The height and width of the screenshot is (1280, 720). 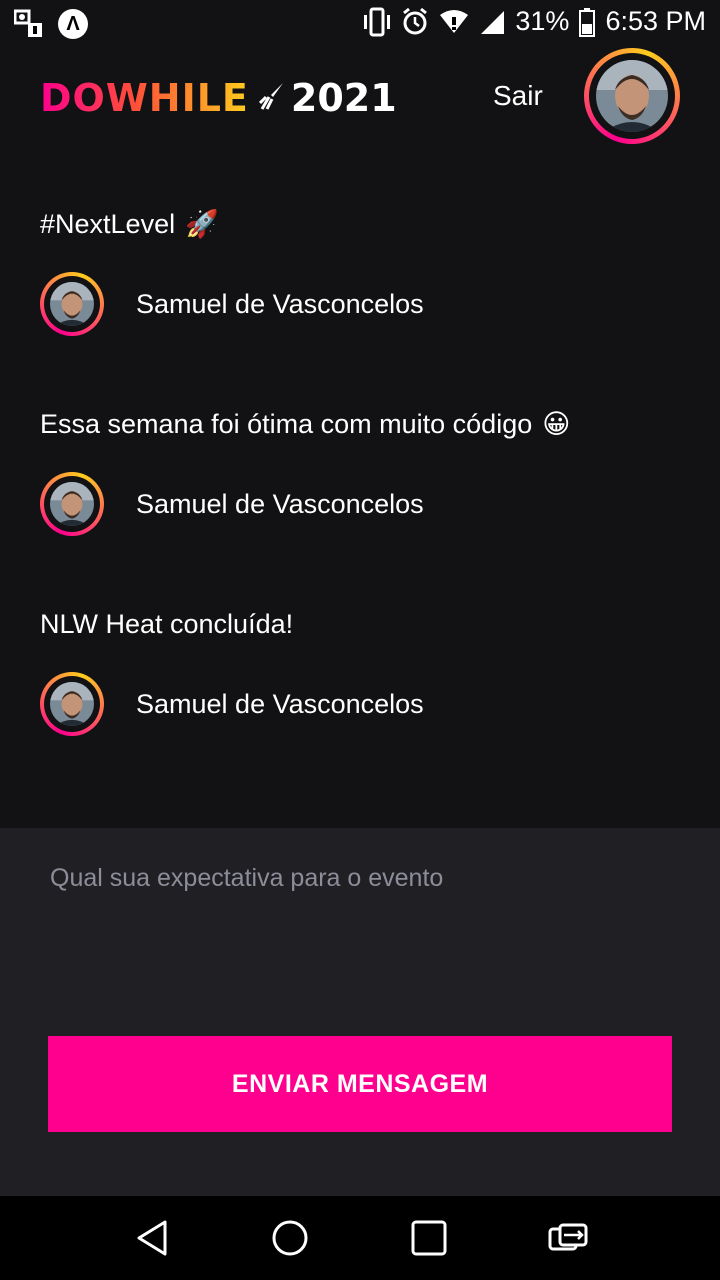 I want to click on message-text: NLW Heat concluída!, so click(x=167, y=624).